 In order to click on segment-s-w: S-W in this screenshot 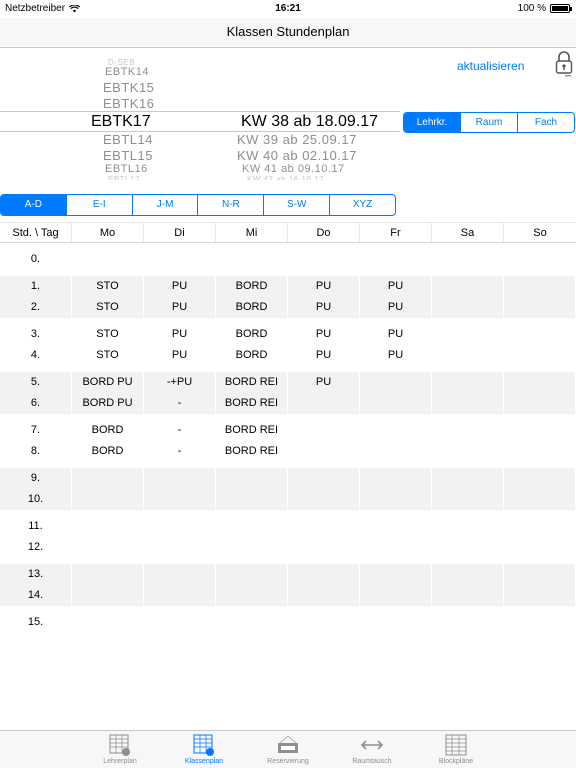, I will do `click(296, 205)`.